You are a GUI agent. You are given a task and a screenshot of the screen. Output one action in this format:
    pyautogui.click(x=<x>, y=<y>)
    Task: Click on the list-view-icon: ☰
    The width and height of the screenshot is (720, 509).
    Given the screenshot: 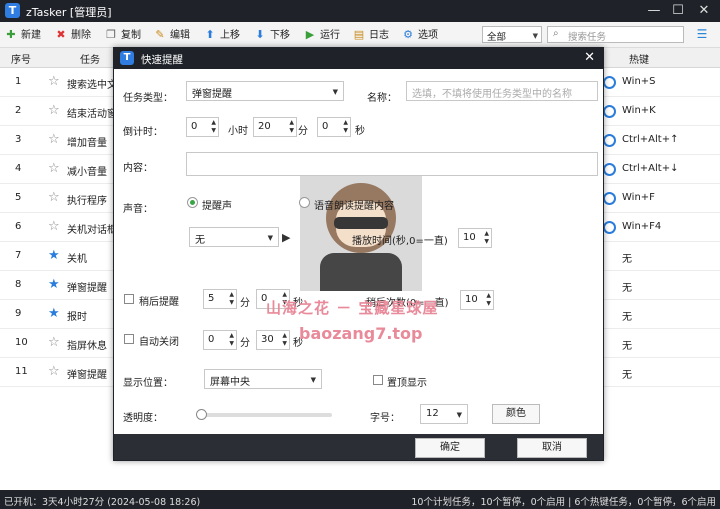 What is the action you would take?
    pyautogui.click(x=702, y=34)
    